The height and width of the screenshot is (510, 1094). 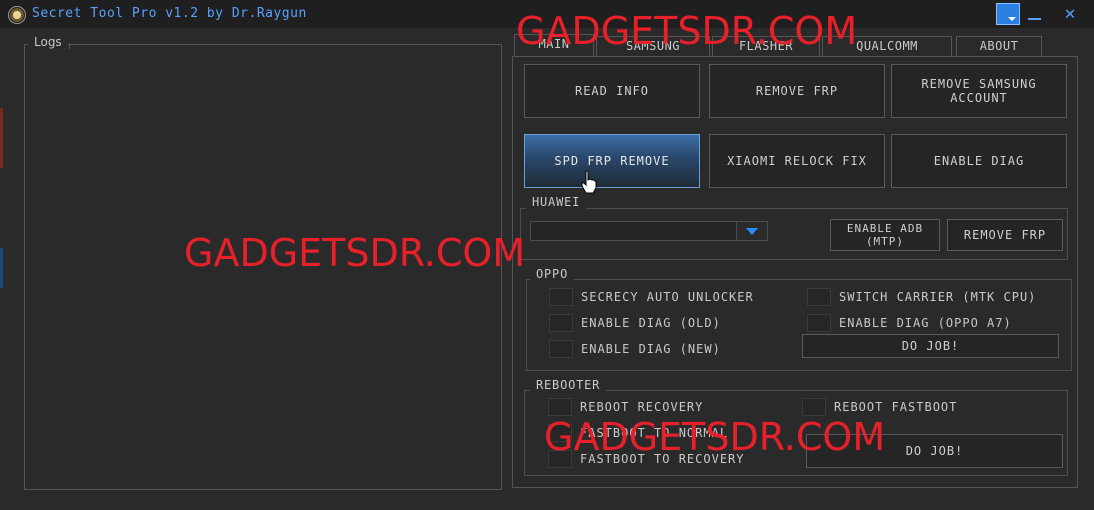 What do you see at coordinates (17, 15) in the screenshot?
I see `app-icon` at bounding box center [17, 15].